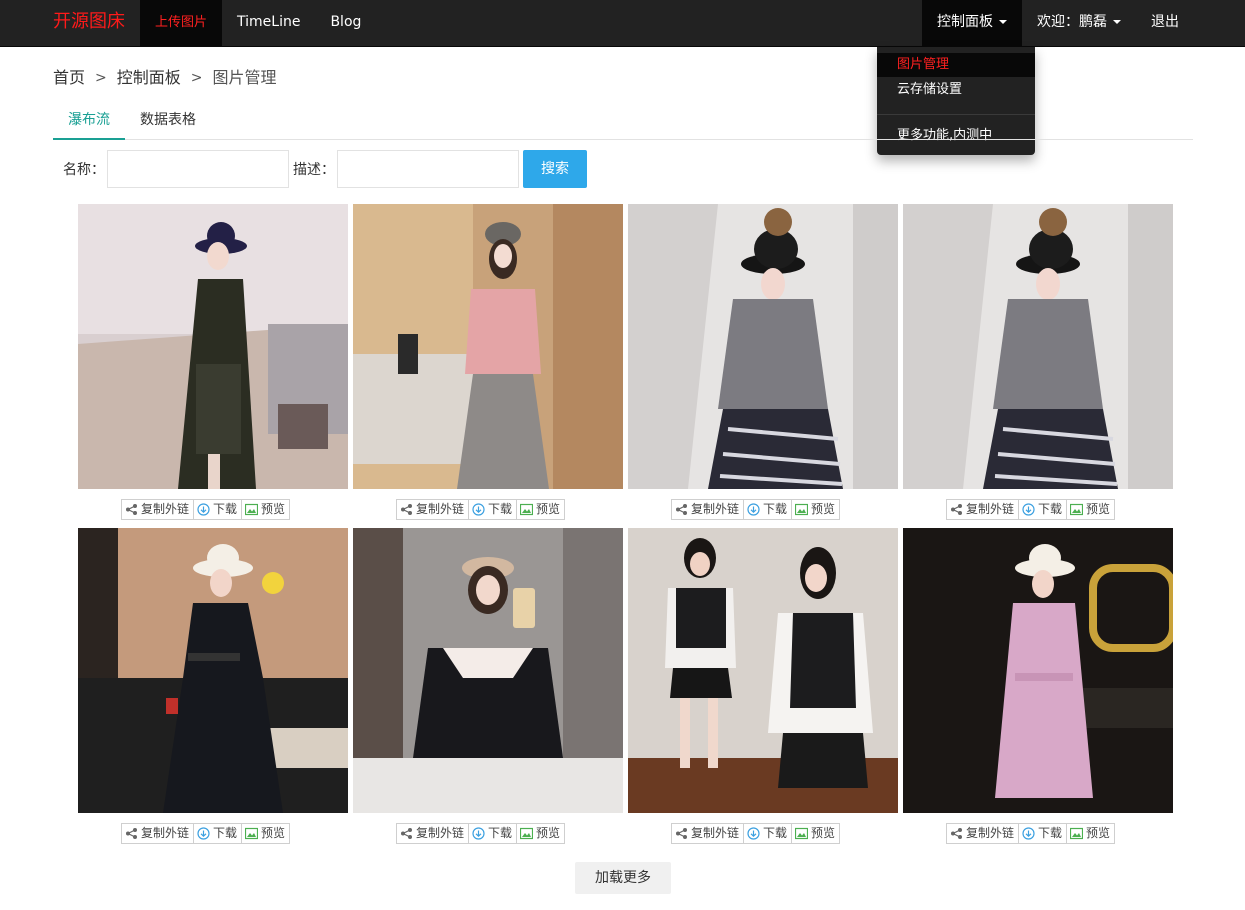 The height and width of the screenshot is (910, 1245). Describe the element at coordinates (1117, 22) in the screenshot. I see `caret-down-icon` at that location.